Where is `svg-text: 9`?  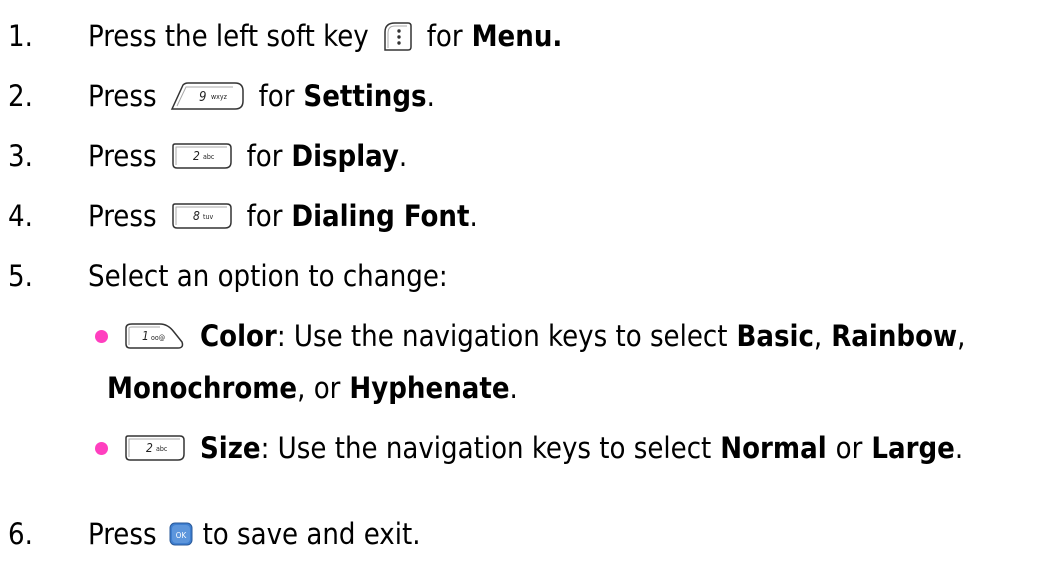 svg-text: 9 is located at coordinates (202, 97).